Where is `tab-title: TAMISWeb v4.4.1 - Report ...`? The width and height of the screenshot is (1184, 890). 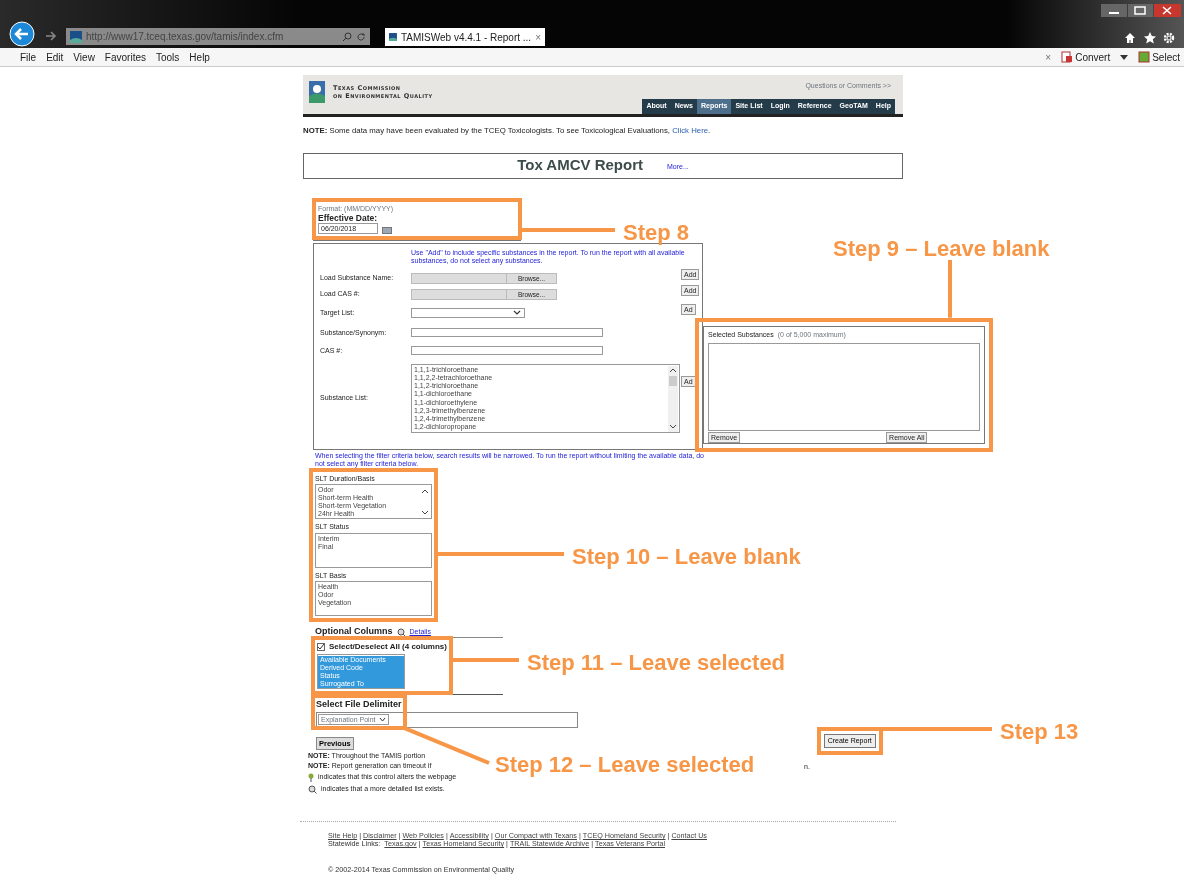
tab-title: TAMISWeb v4.4.1 - Report ... is located at coordinates (466, 37).